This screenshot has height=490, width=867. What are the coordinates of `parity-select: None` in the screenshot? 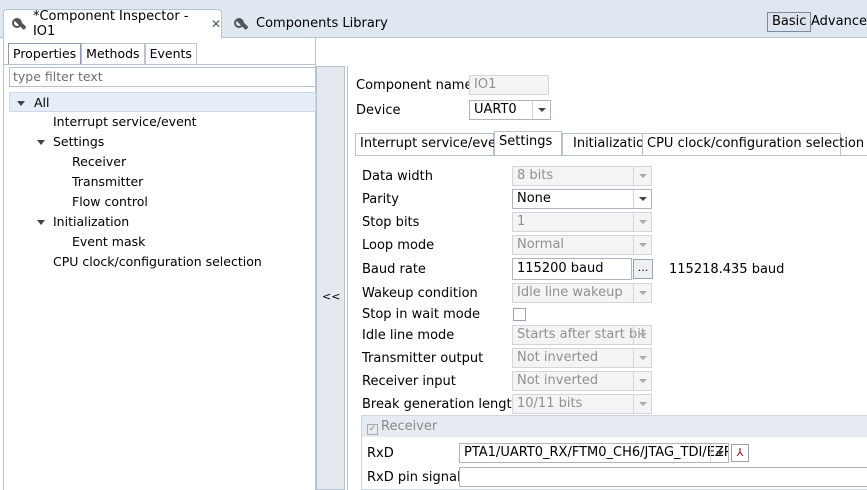 It's located at (582, 199).